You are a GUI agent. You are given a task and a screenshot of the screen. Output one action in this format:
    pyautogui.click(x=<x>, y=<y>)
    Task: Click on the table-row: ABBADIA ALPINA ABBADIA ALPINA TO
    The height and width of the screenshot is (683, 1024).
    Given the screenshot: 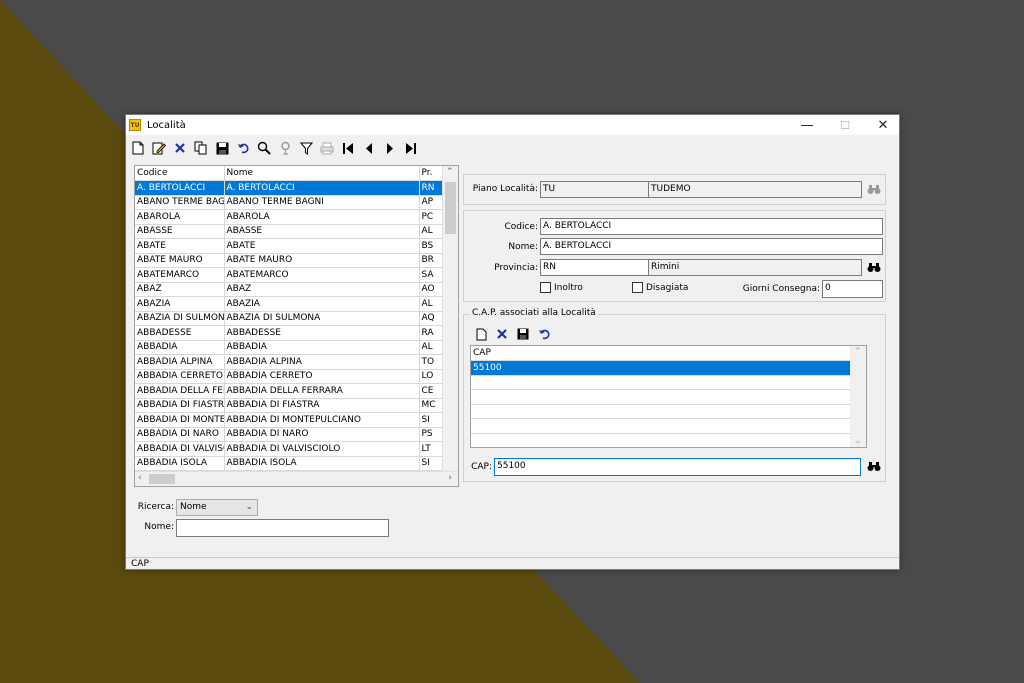 What is the action you would take?
    pyautogui.click(x=289, y=362)
    